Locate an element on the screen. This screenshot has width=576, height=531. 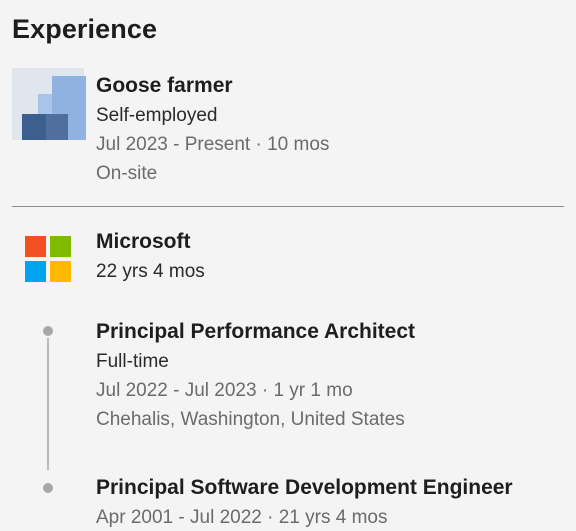
microsoft-logo-icon is located at coordinates (48, 259).